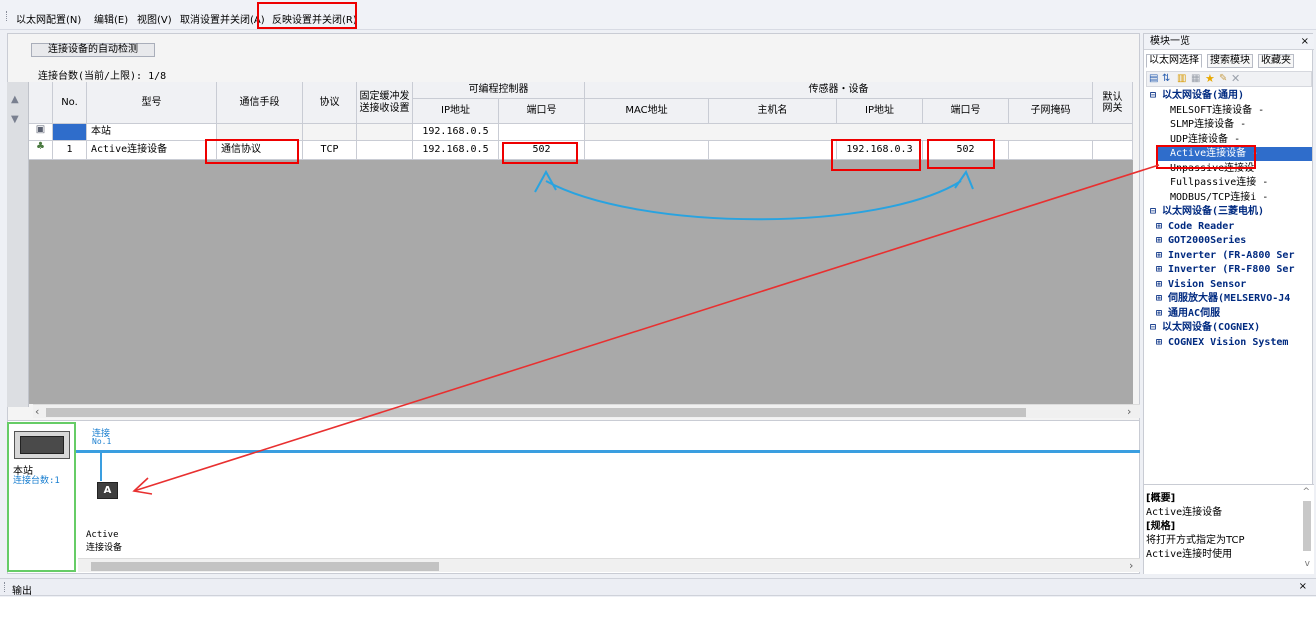 This screenshot has height=621, width=1316. I want to click on plc-icon, so click(42, 445).